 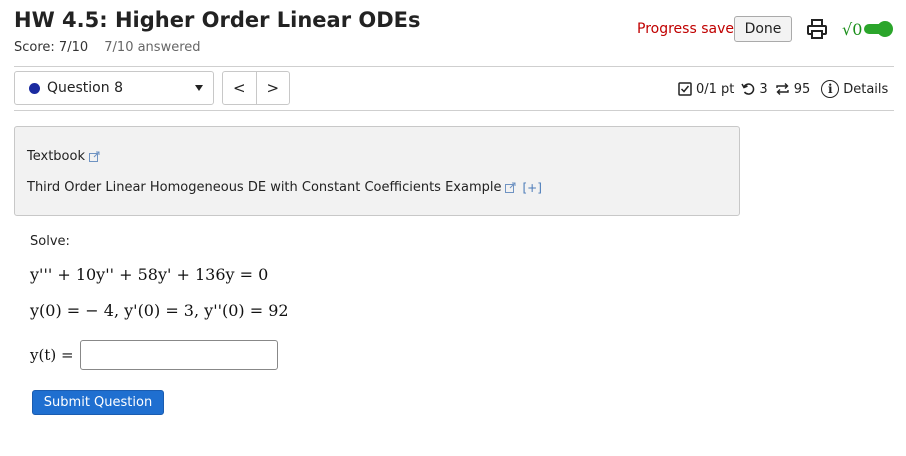 I want to click on textbook-link: Textbook, so click(x=63, y=156).